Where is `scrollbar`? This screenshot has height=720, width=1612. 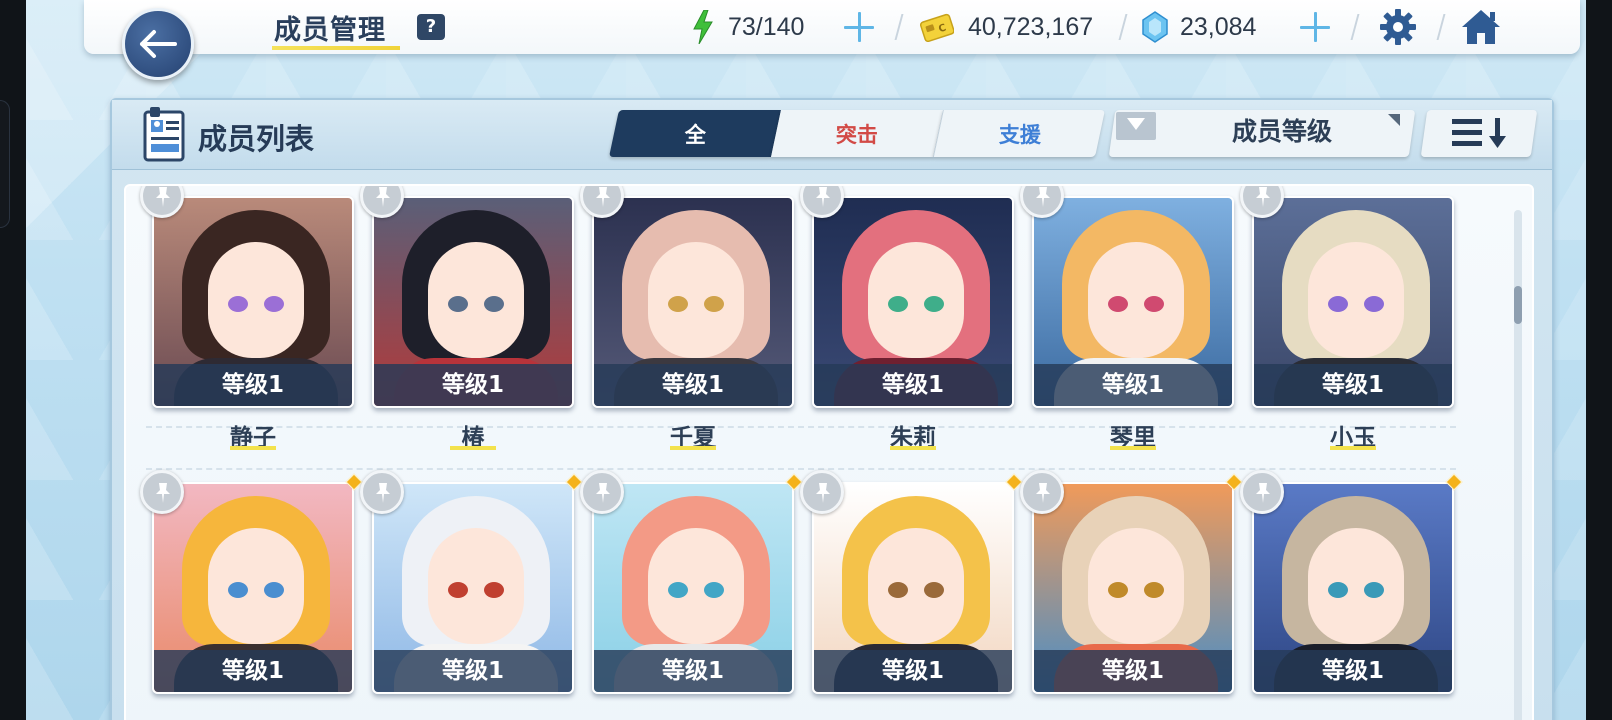 scrollbar is located at coordinates (1518, 465).